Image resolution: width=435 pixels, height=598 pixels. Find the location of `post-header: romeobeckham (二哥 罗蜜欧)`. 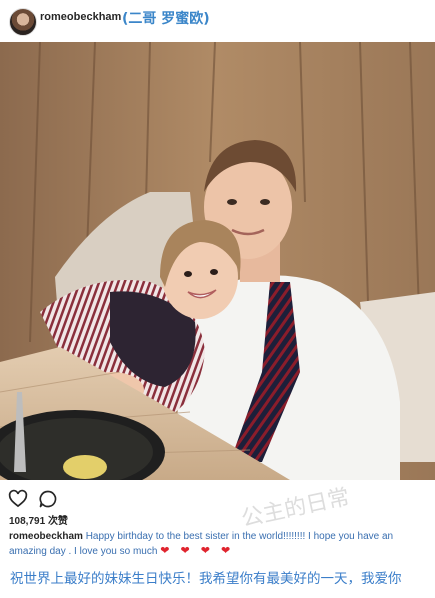

post-header: romeobeckham (二哥 罗蜜欧) is located at coordinates (217, 21).